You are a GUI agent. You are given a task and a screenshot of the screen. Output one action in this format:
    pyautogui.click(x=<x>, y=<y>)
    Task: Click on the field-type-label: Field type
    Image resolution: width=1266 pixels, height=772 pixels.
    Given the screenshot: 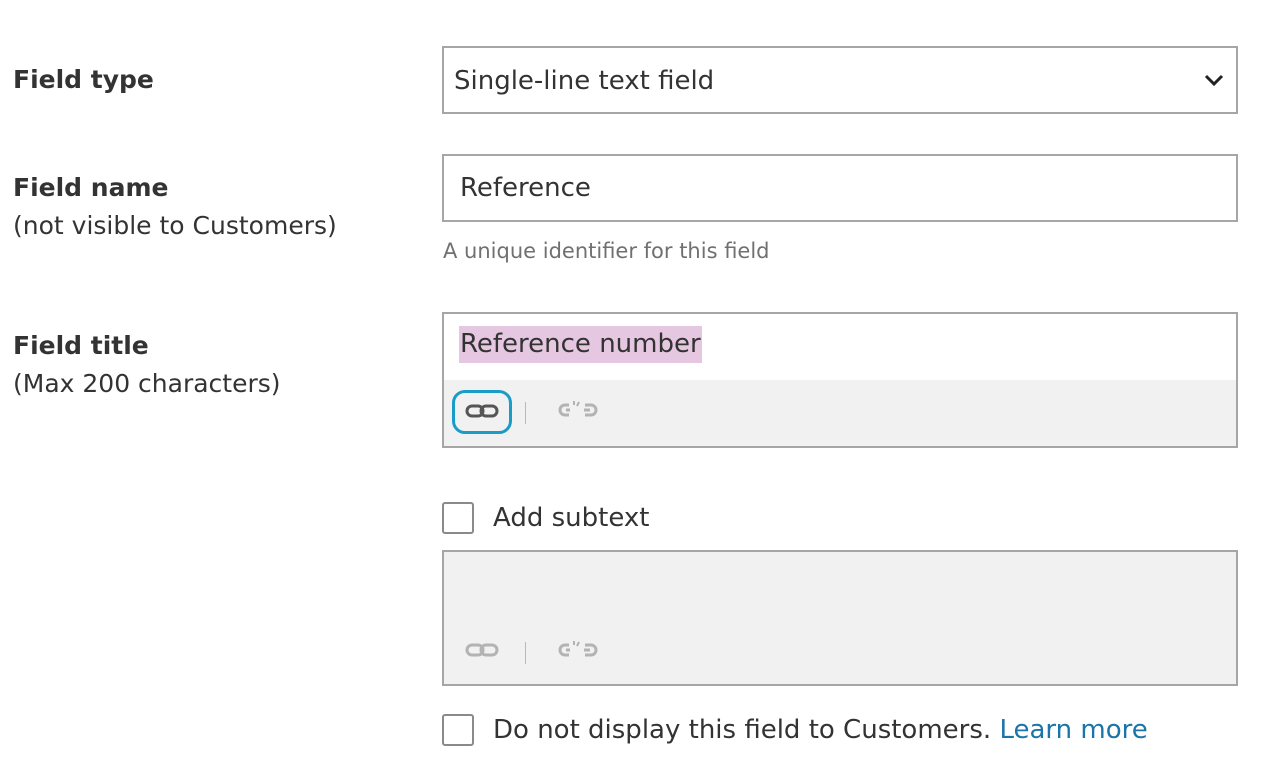 What is the action you would take?
    pyautogui.click(x=83, y=79)
    